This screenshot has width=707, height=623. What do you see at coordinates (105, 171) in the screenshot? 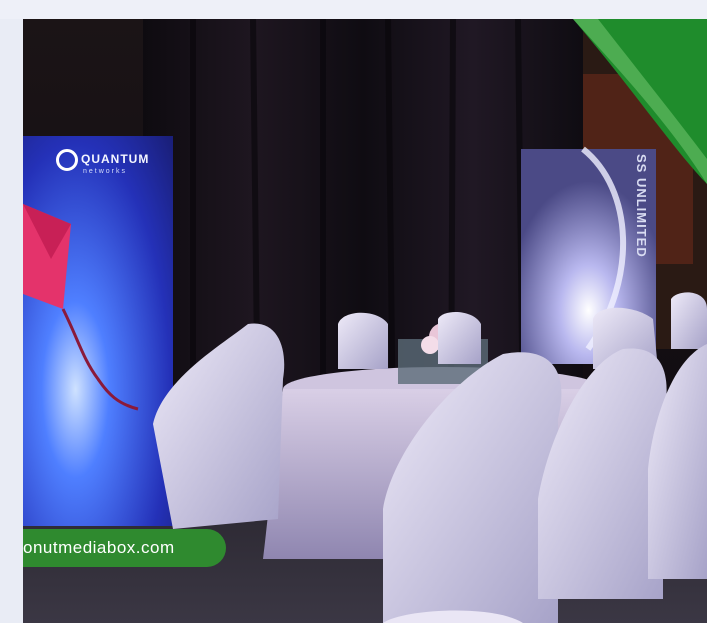
I see `logo-subtext: networks` at bounding box center [105, 171].